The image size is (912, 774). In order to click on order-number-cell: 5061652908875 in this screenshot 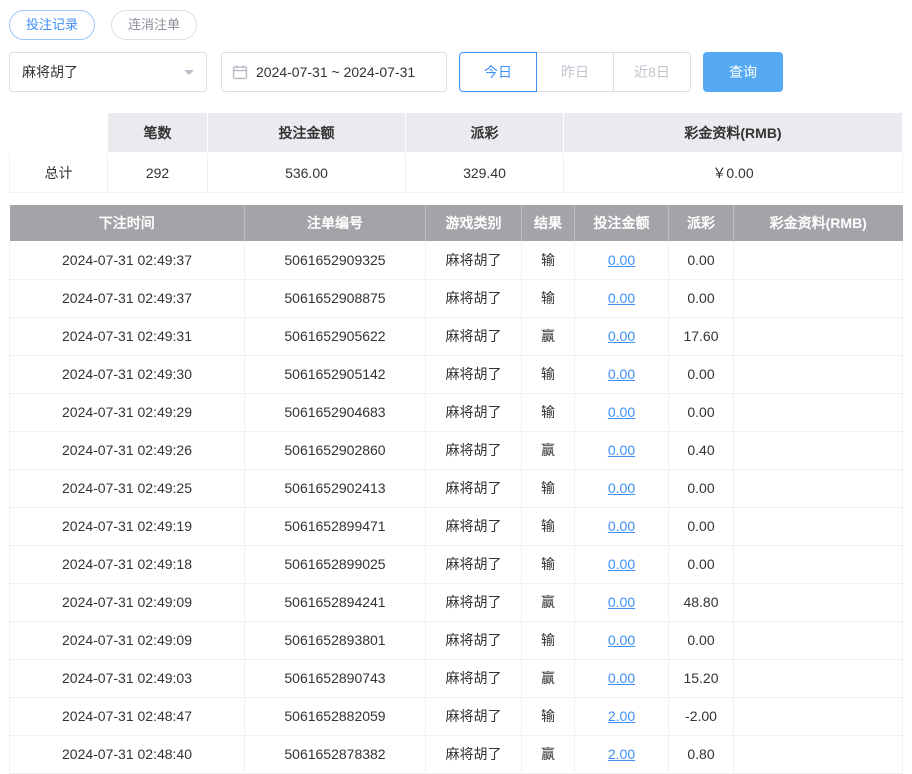, I will do `click(335, 298)`.